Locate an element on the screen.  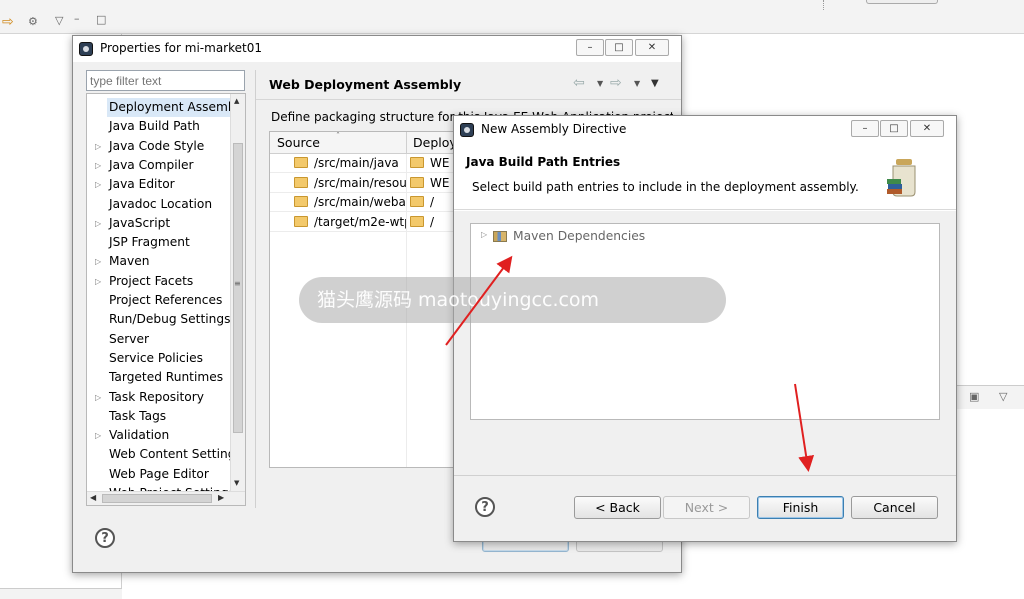
page-title: Web Deployment Assembly is located at coordinates (365, 84).